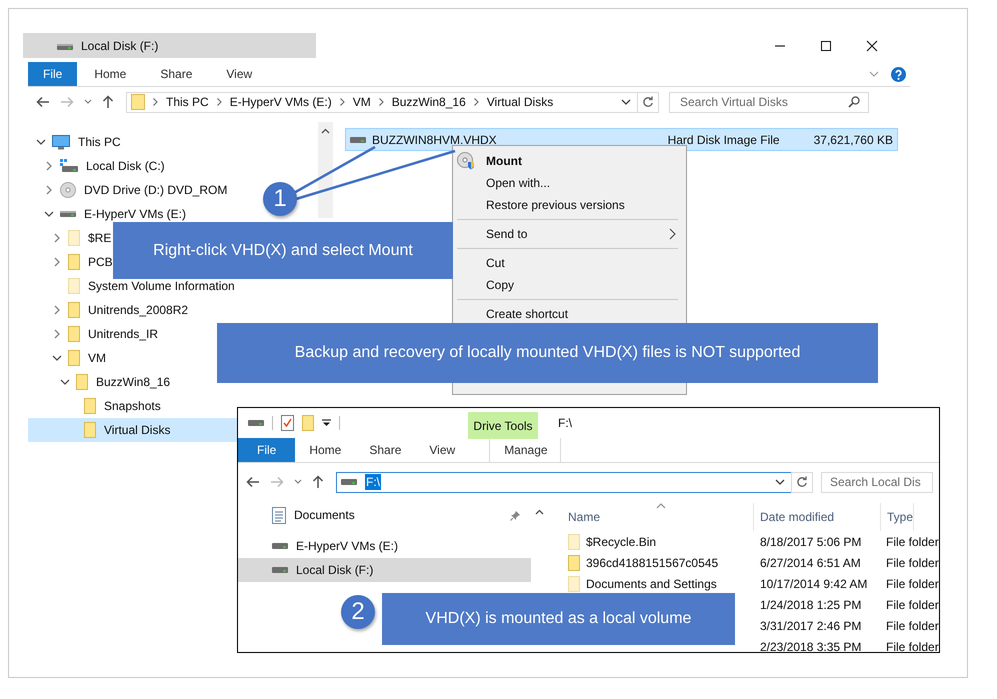  I want to click on tree-item: Unitrends_IR, so click(104, 334).